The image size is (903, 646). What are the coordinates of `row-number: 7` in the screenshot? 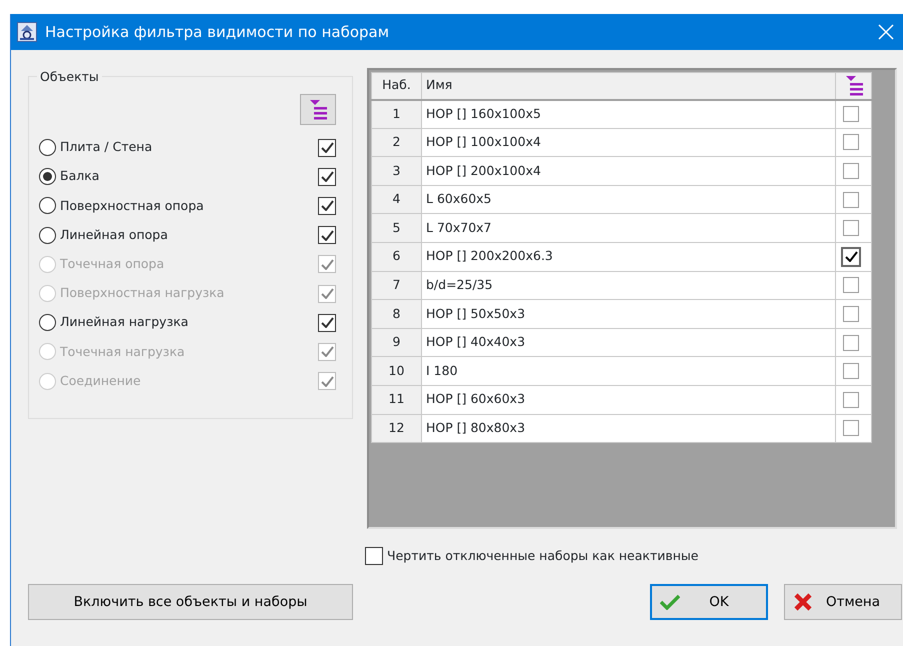 It's located at (397, 285).